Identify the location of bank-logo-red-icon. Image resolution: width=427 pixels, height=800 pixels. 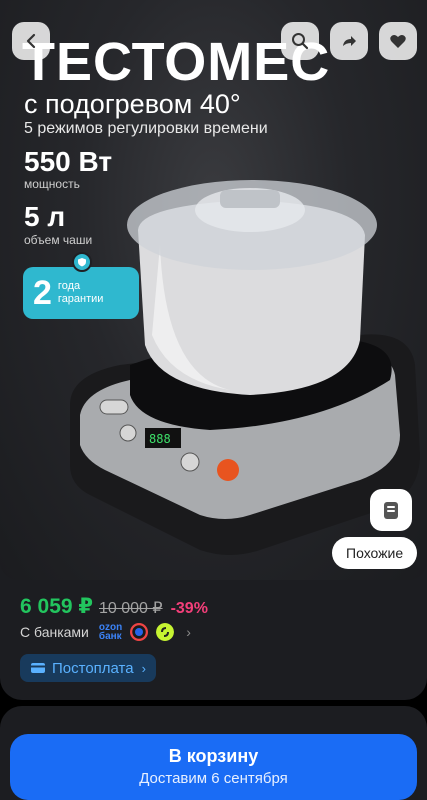
(139, 632).